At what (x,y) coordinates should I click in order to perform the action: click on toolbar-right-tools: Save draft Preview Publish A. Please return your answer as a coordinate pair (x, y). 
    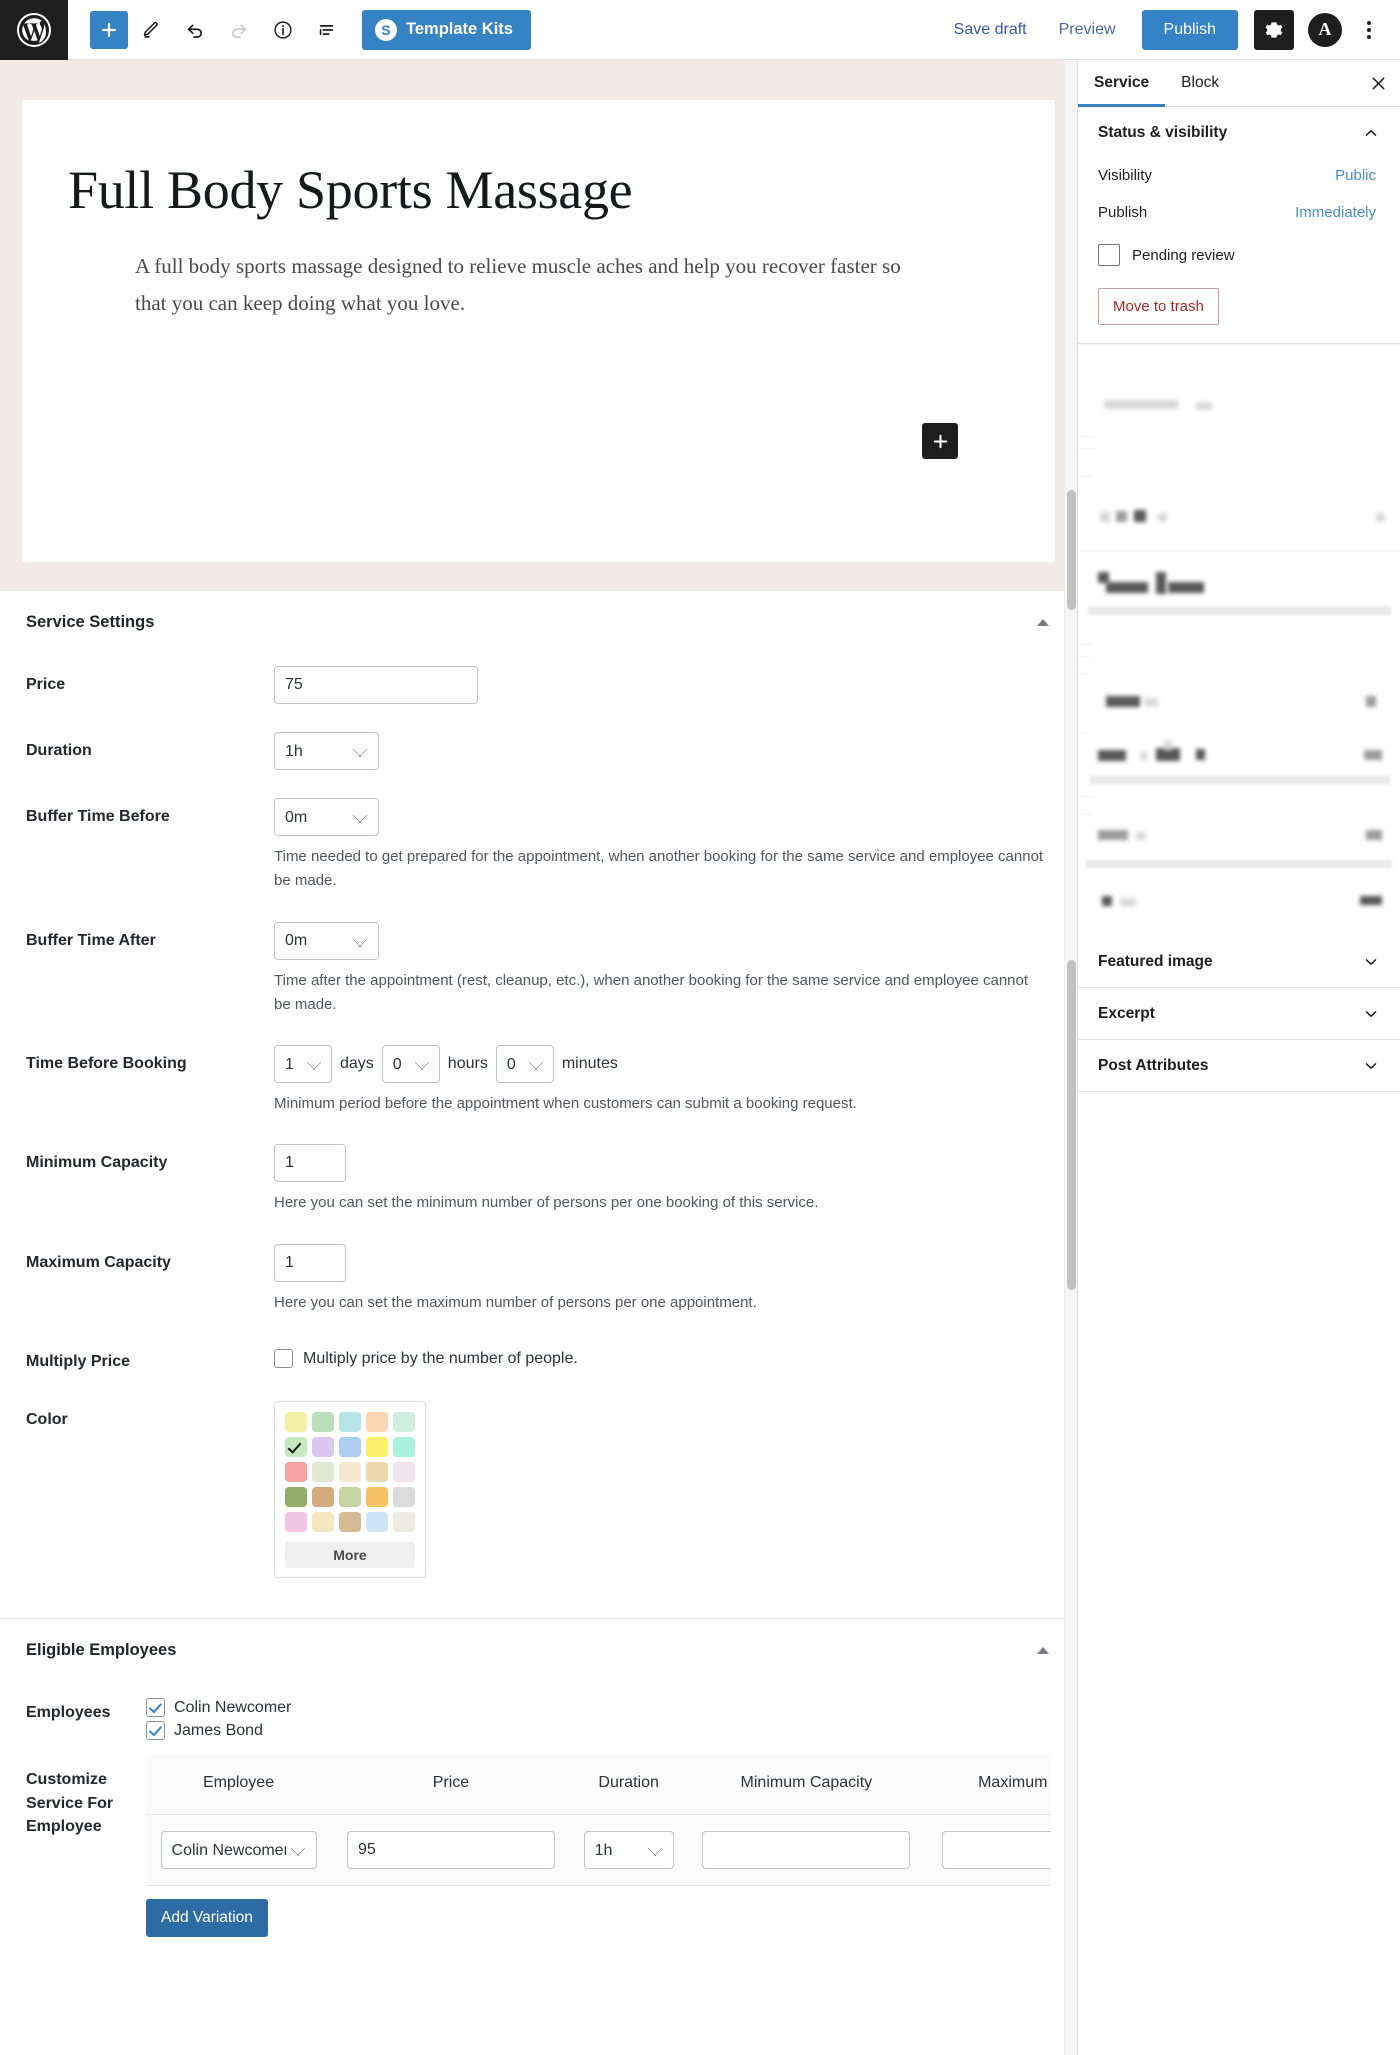
    Looking at the image, I should click on (1170, 29).